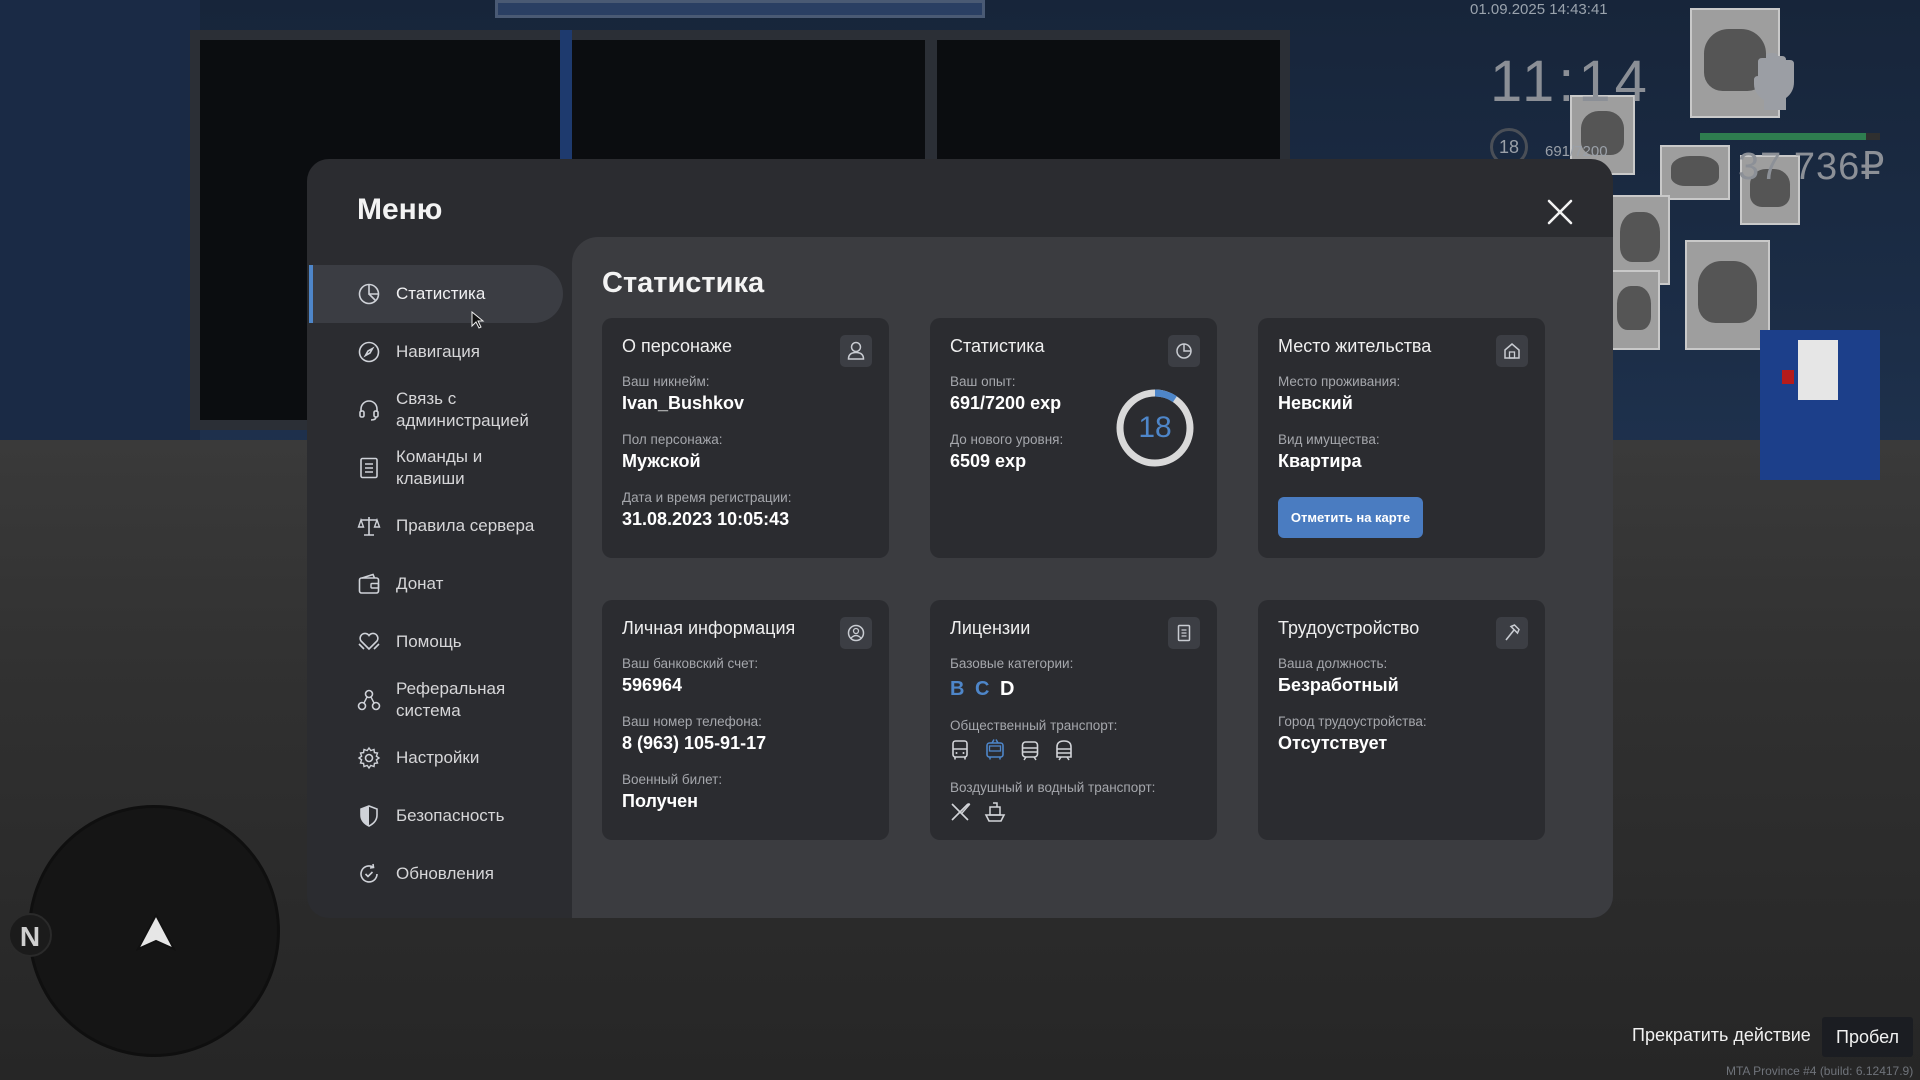 This screenshot has height=1080, width=1920. What do you see at coordinates (1790, 136) in the screenshot?
I see `health-bar` at bounding box center [1790, 136].